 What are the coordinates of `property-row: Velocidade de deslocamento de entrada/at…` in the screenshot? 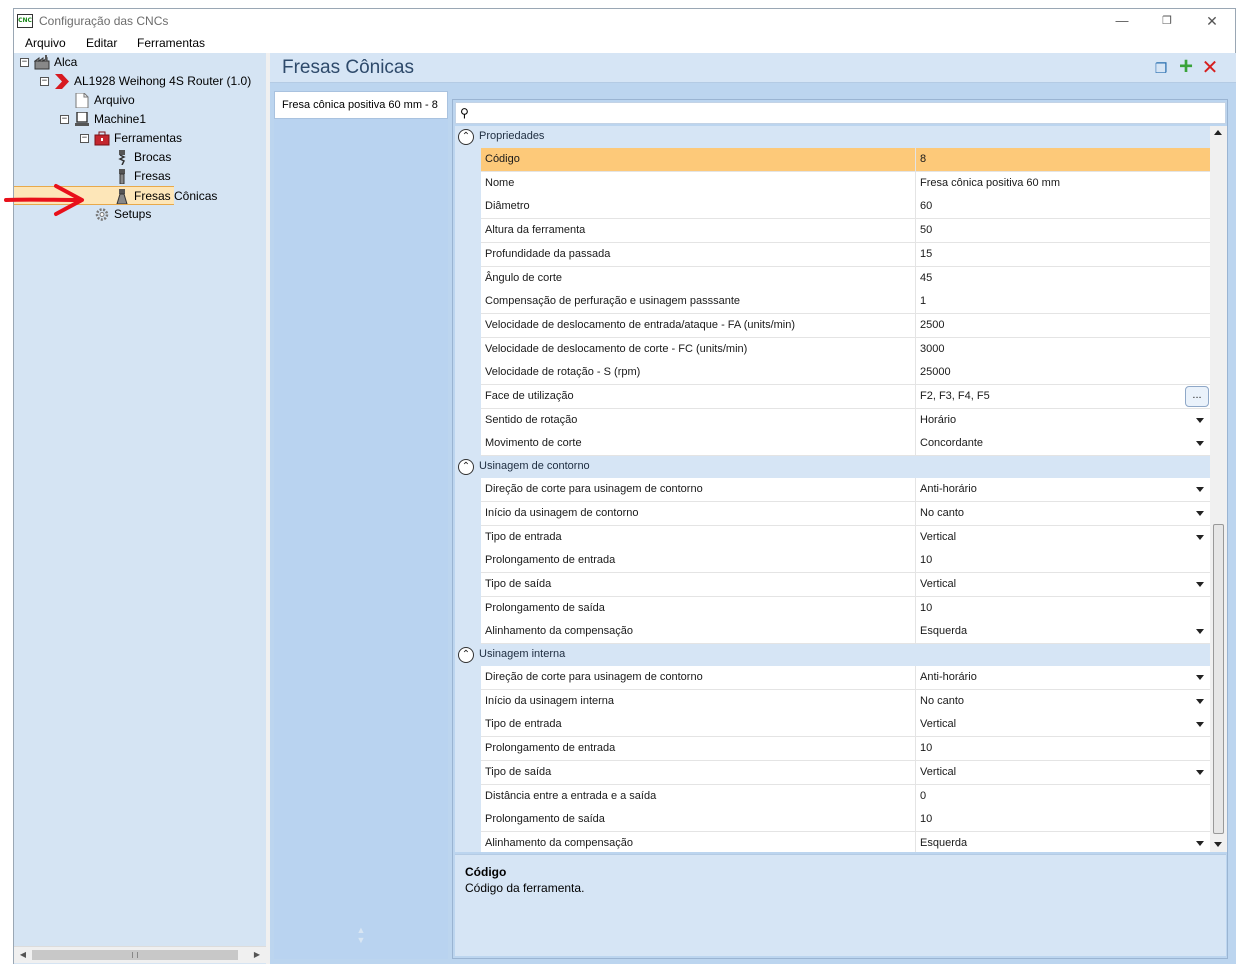 It's located at (832, 325).